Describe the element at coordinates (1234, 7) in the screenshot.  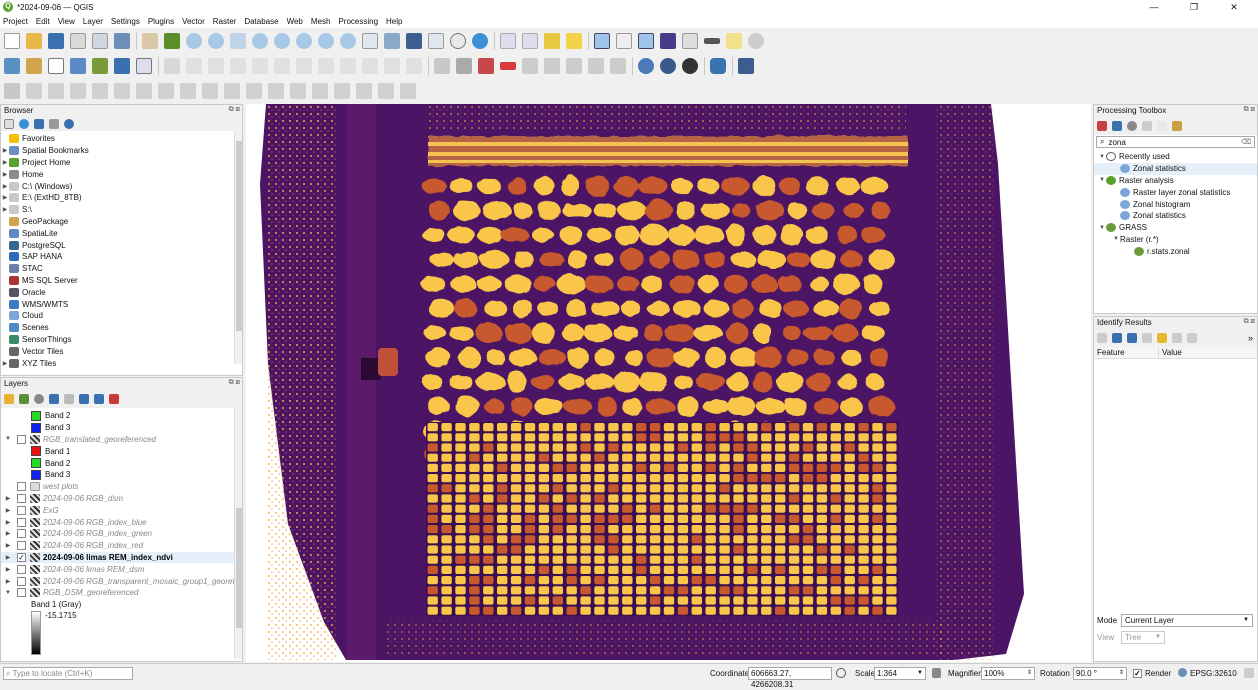
I see `close-button: ✕` at that location.